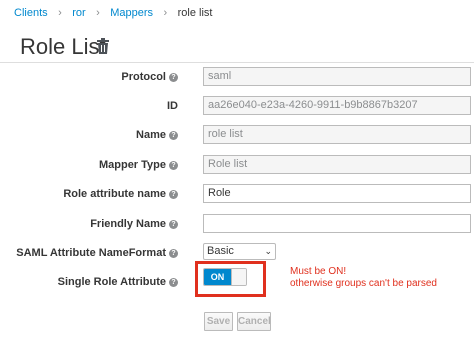 The height and width of the screenshot is (356, 474). I want to click on protocol-field: saml, so click(337, 76).